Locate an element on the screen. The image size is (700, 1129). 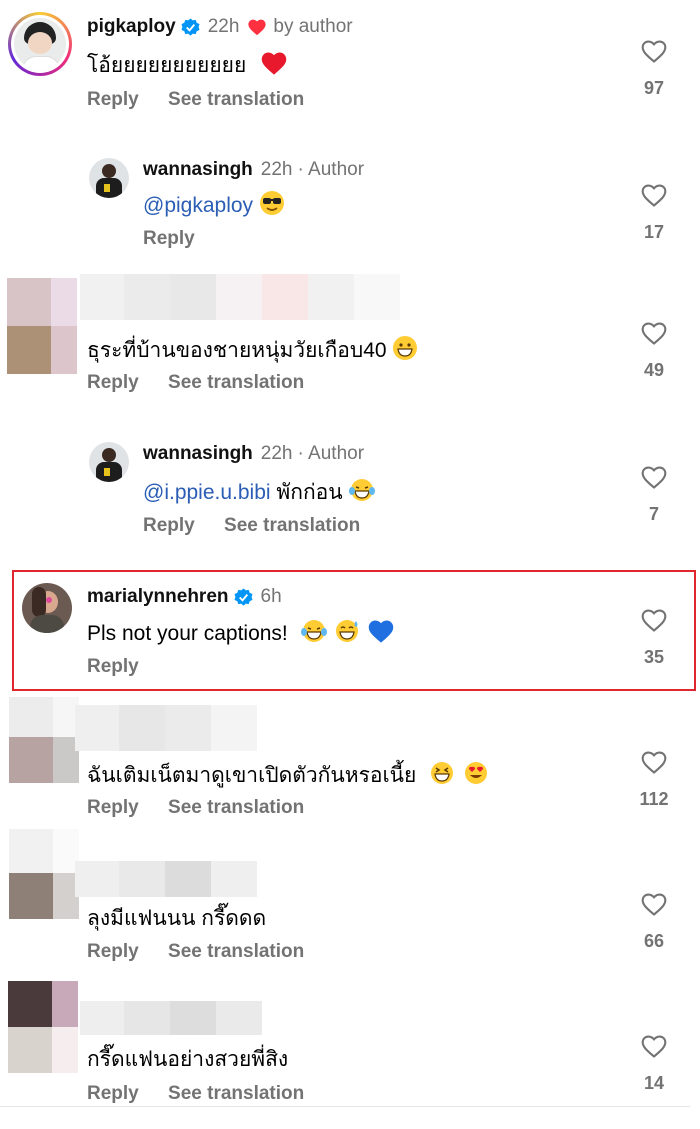
avatar-marialynnehren is located at coordinates (47, 608).